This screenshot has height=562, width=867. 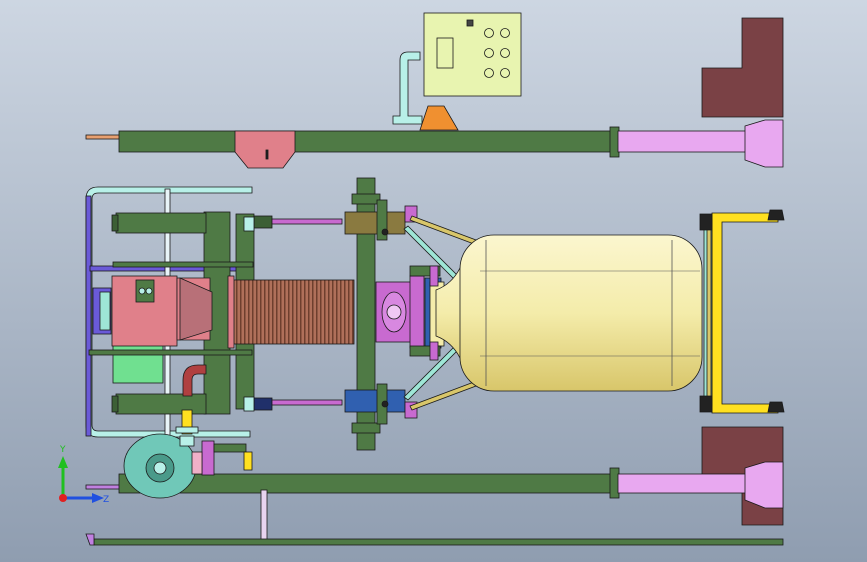 I want to click on top-right-leg-foot, so click(x=764, y=143).